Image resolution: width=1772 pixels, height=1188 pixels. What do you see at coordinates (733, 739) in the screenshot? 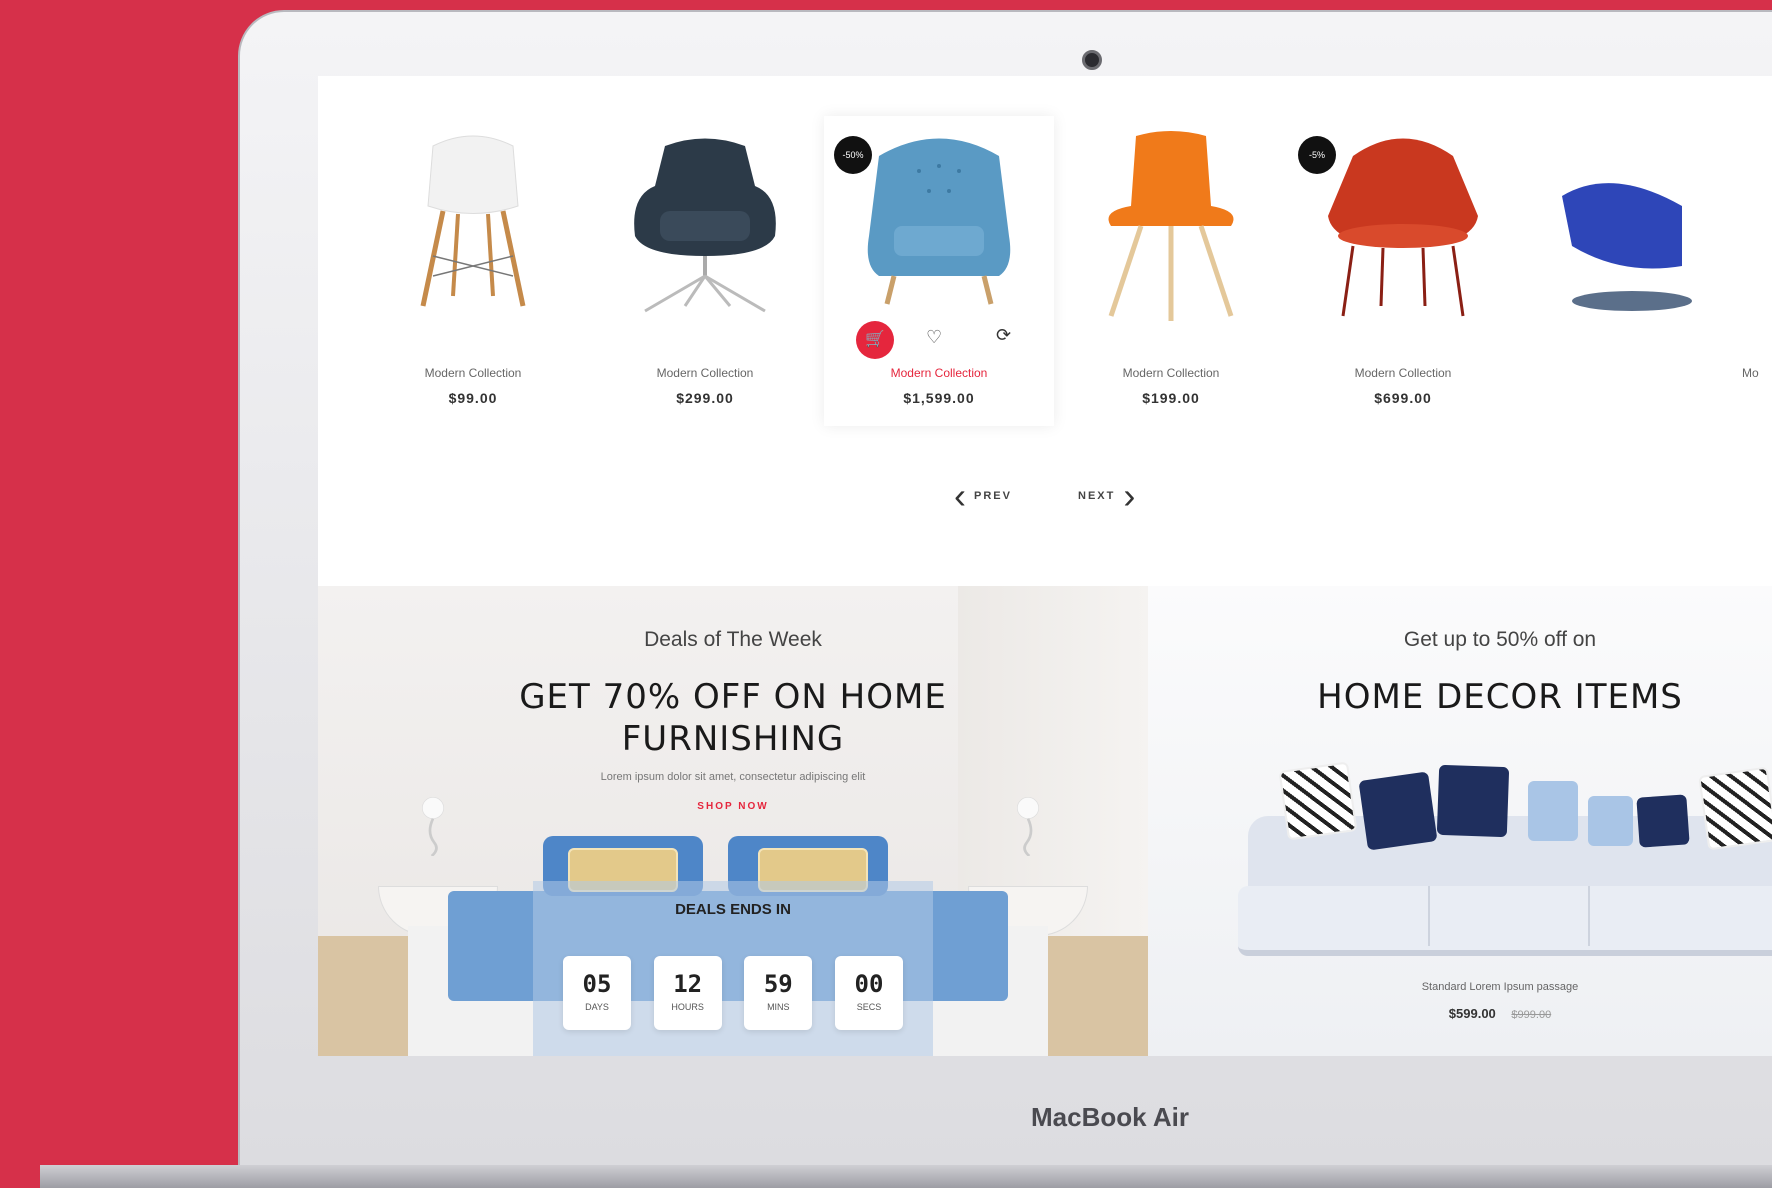
I see `deals-headline-2: FURNISHING` at bounding box center [733, 739].